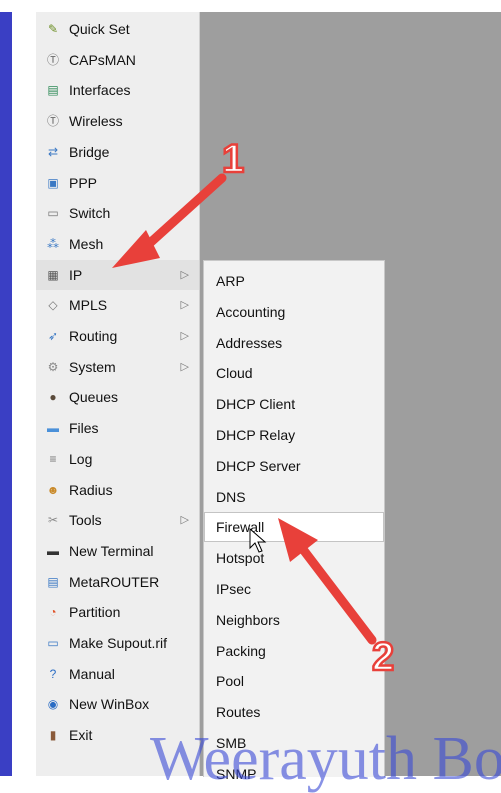 Image resolution: width=501 pixels, height=793 pixels. Describe the element at coordinates (258, 540) in the screenshot. I see `mouse-cursor-icon` at that location.